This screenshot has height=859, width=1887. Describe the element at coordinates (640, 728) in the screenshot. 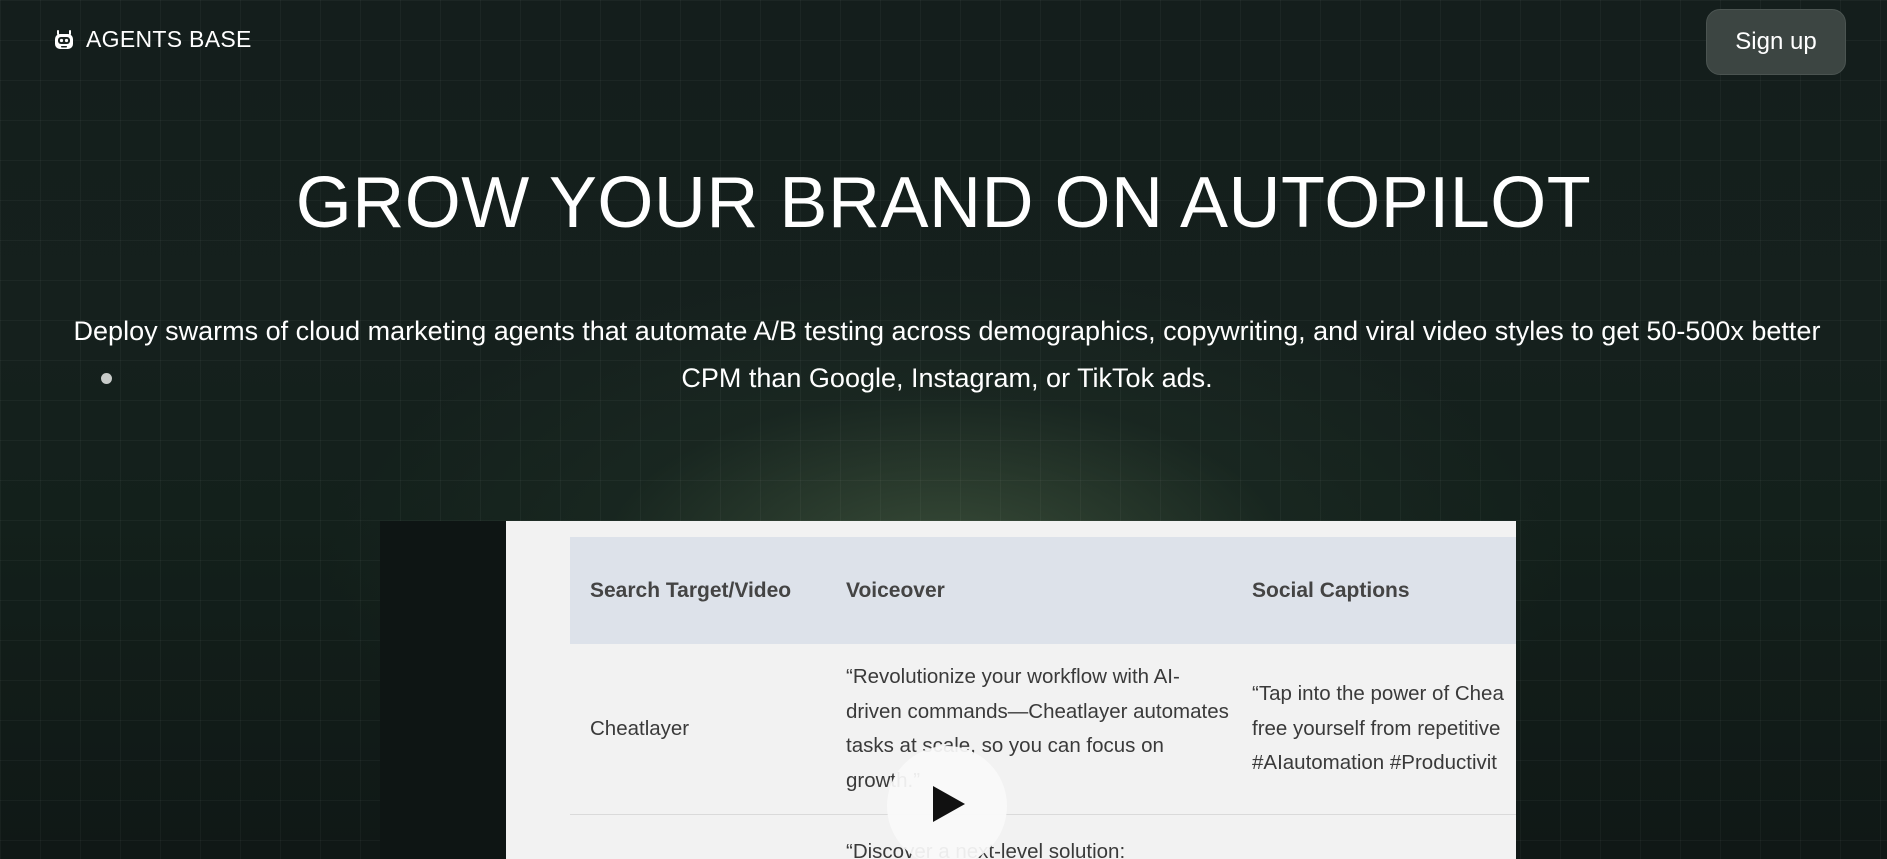

I see `cell-search-target: Cheatlayer` at that location.